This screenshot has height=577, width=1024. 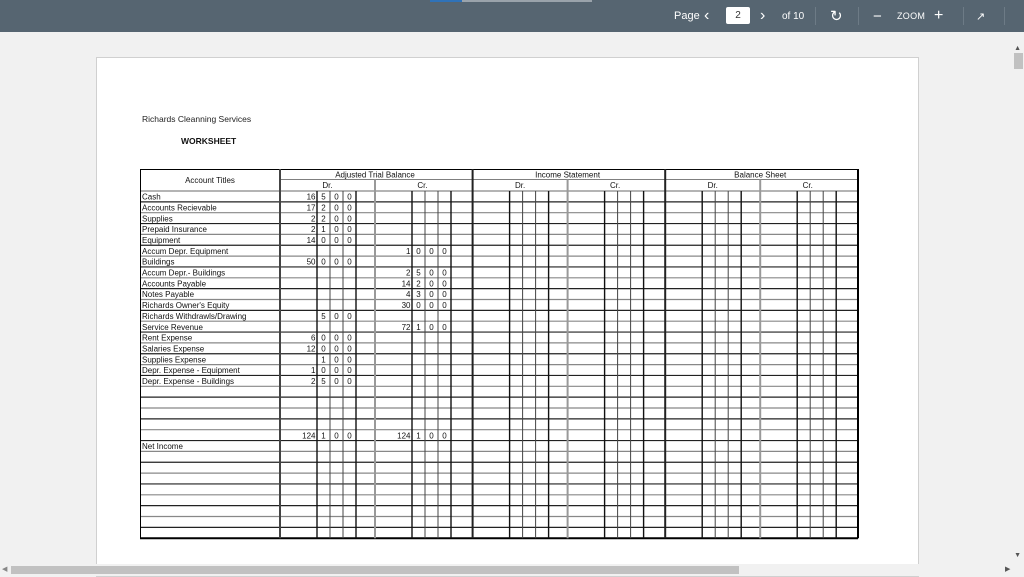 I want to click on amount-whole: 12, so click(x=311, y=348).